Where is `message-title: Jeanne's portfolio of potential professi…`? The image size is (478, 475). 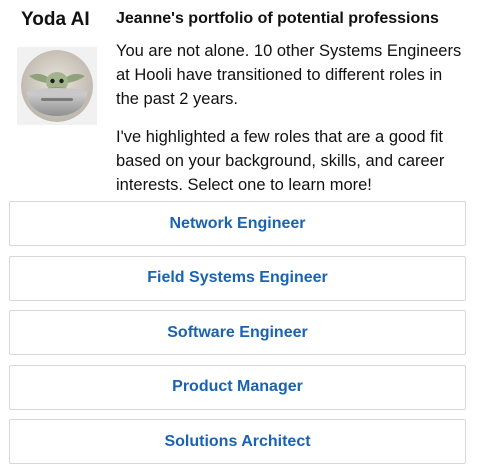 message-title: Jeanne's portfolio of potential professi… is located at coordinates (277, 18).